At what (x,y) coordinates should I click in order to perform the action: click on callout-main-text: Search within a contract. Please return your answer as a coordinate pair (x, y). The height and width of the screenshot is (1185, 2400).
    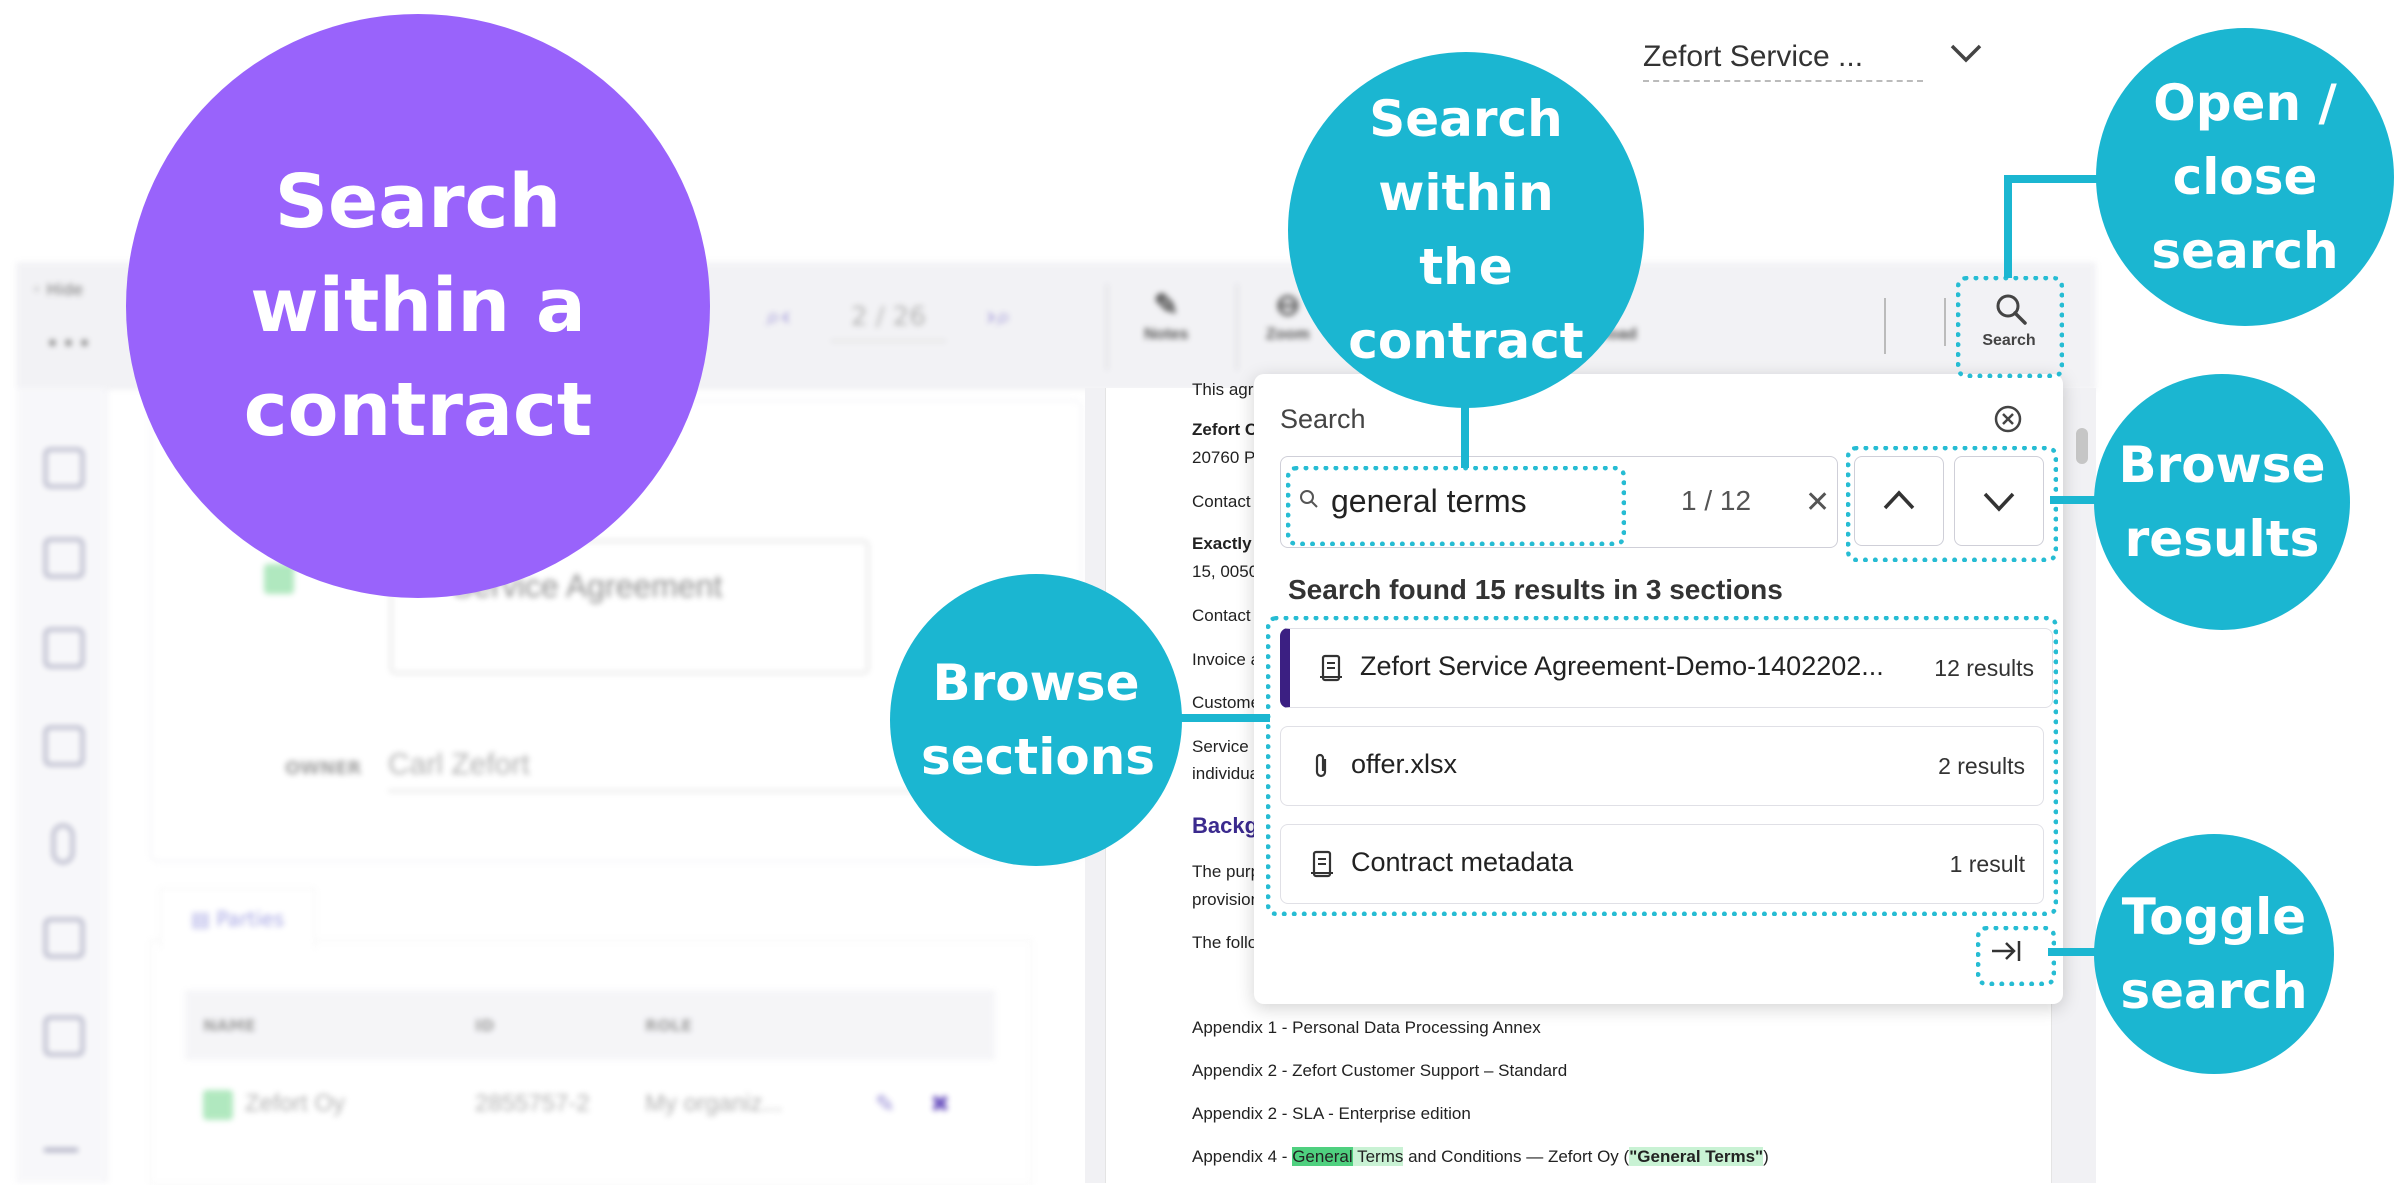
    Looking at the image, I should click on (418, 306).